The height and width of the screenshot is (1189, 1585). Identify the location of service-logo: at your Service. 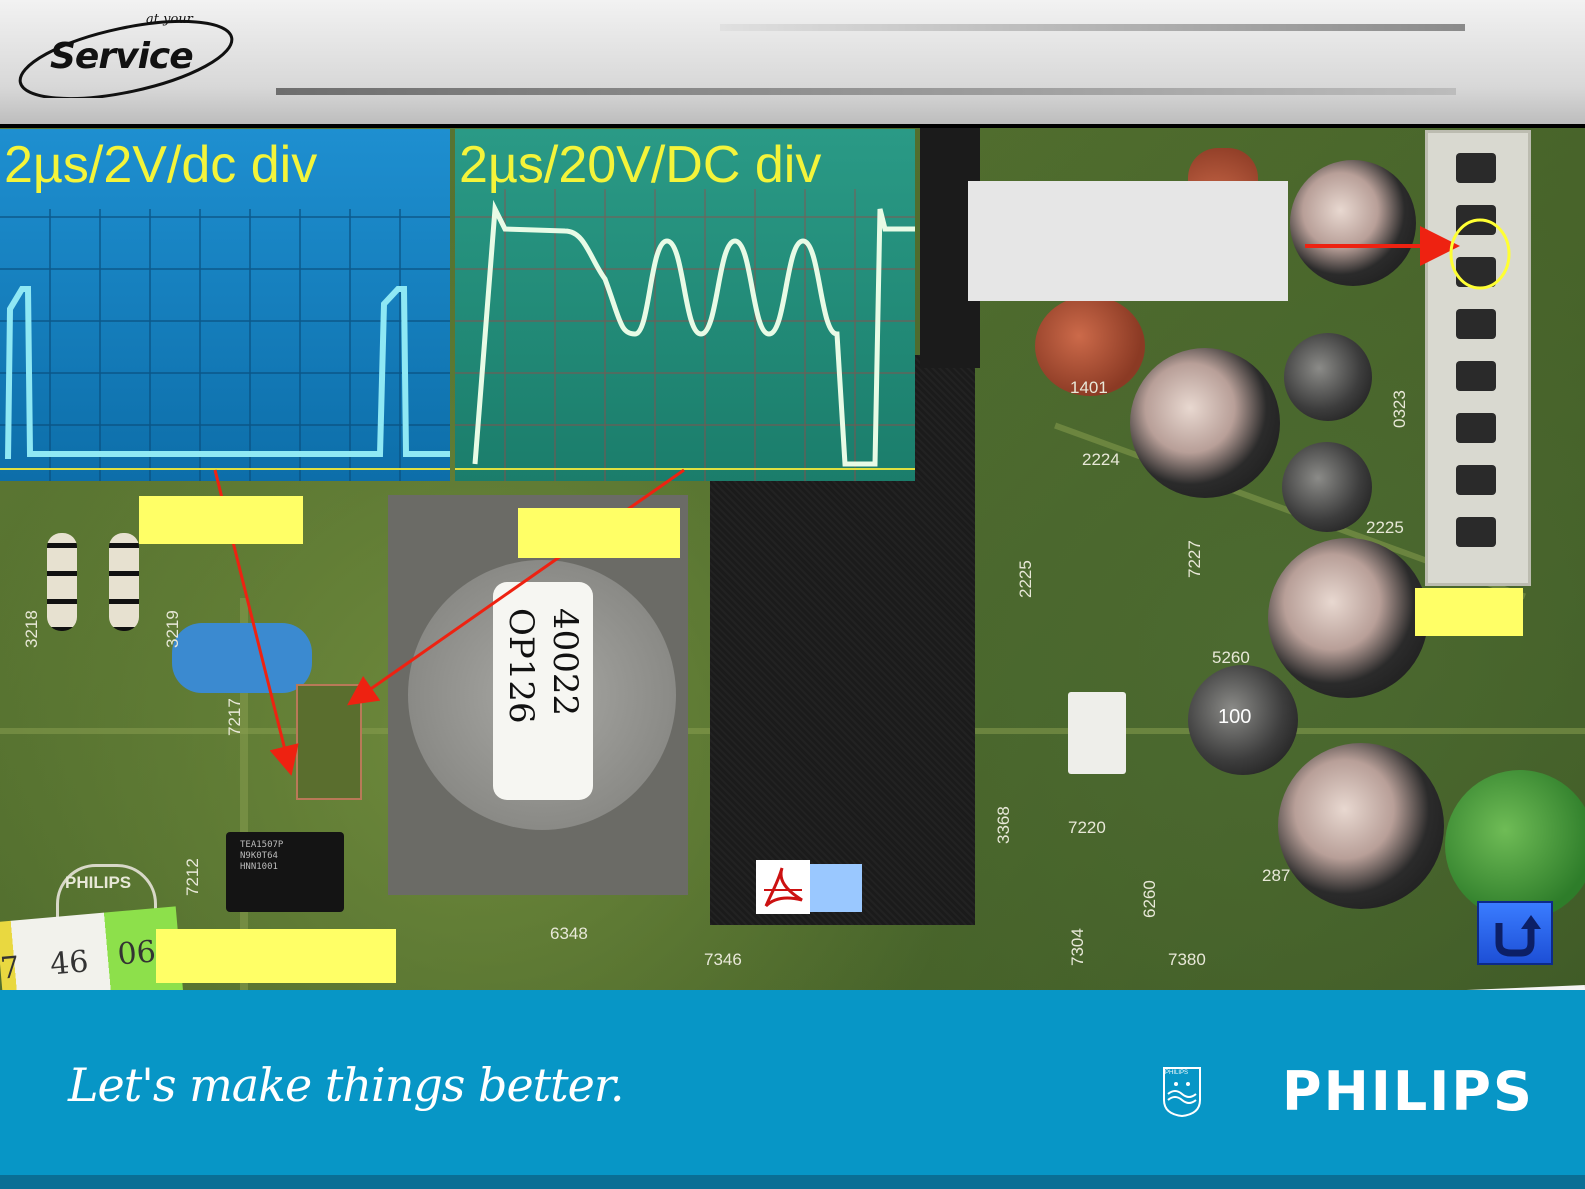
(133, 55).